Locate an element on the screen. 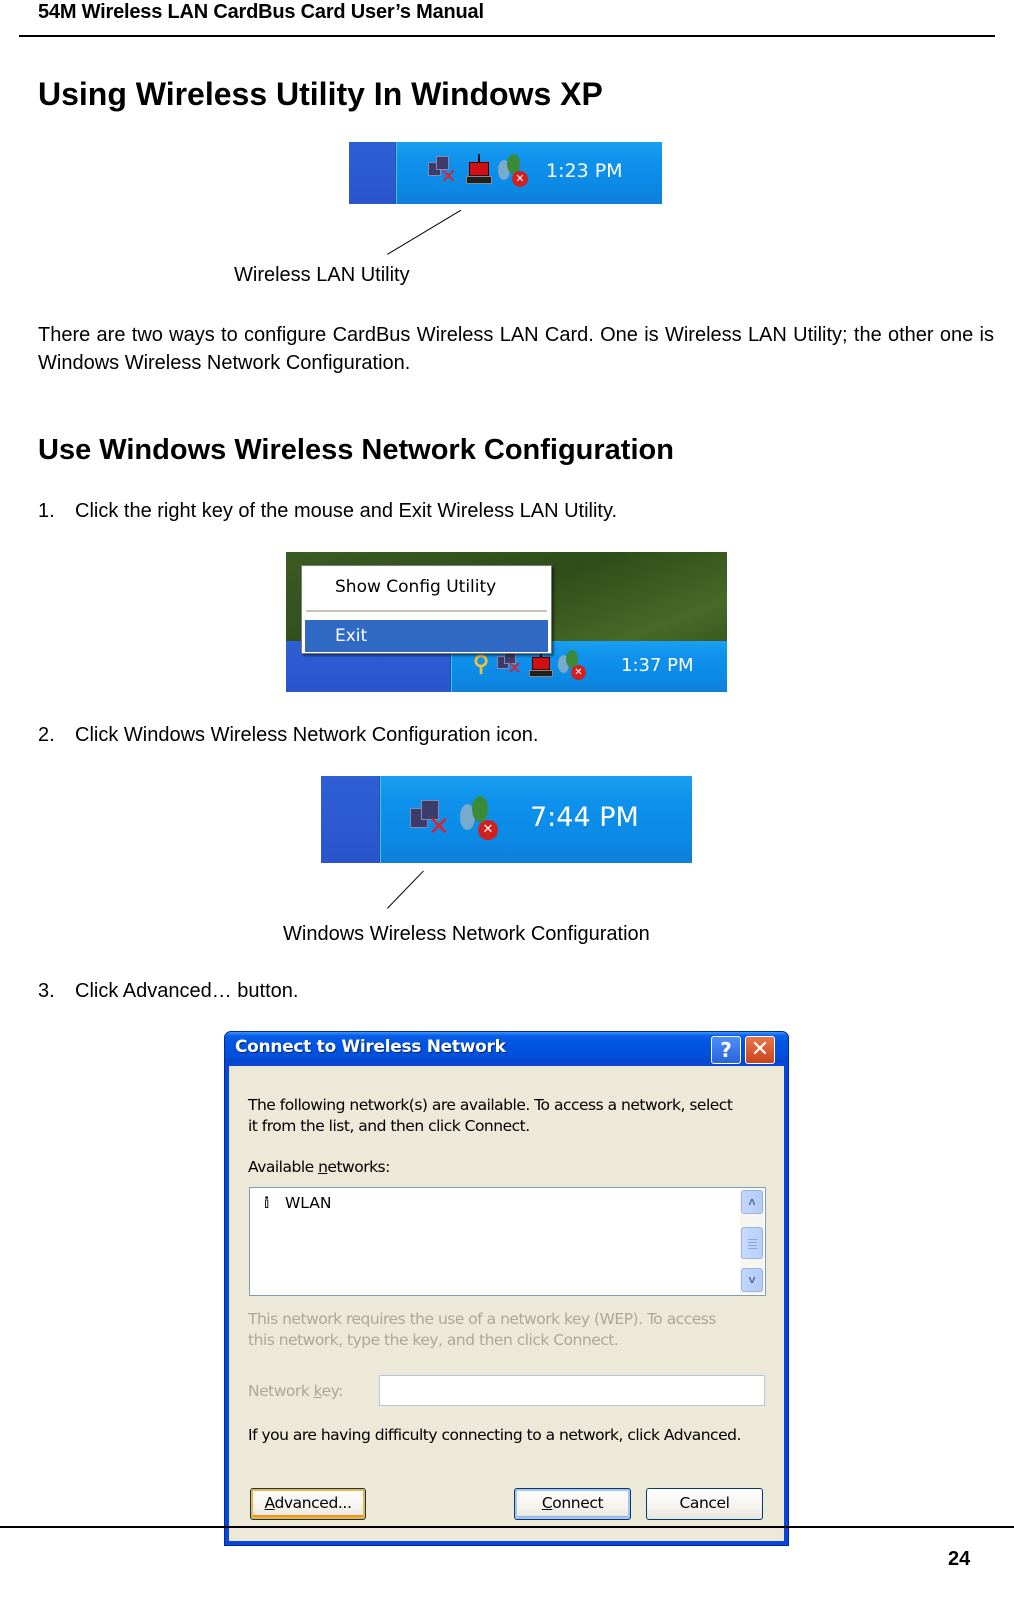 This screenshot has width=1014, height=1598. menu-item-show-config-utility: Show Config Utility is located at coordinates (426, 587).